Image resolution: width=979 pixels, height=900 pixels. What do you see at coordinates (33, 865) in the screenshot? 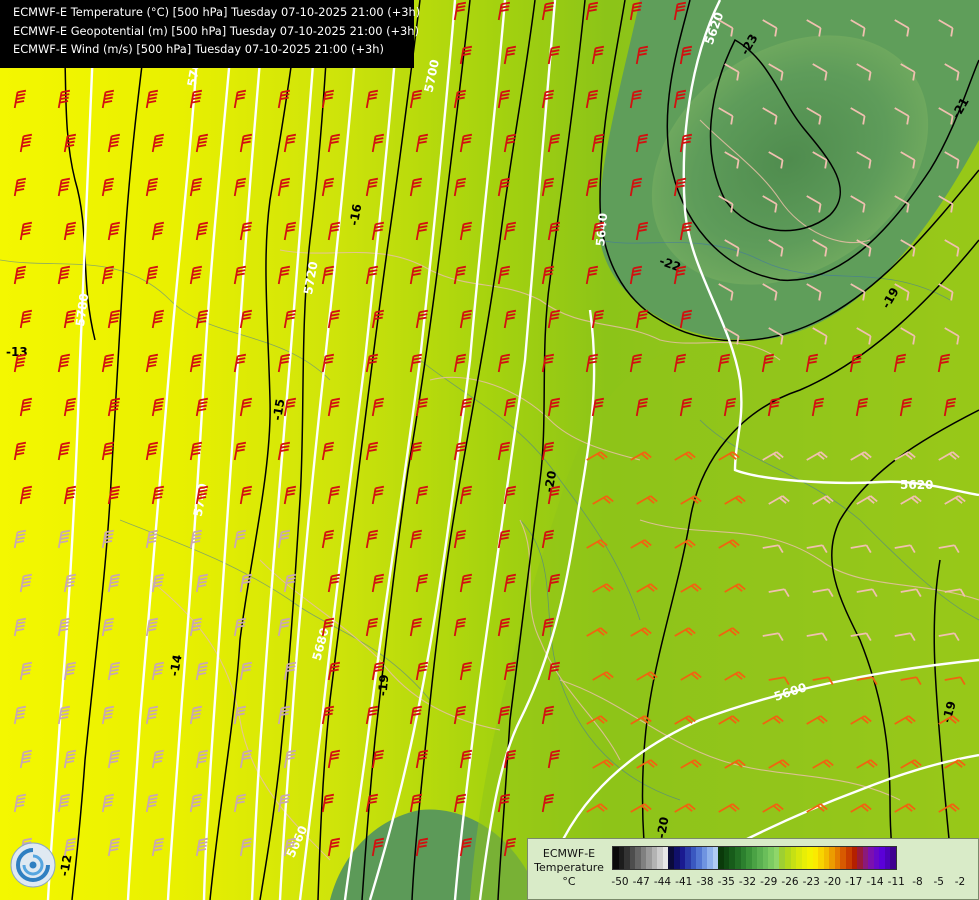
I see `ecmwf-logo-icon` at bounding box center [33, 865].